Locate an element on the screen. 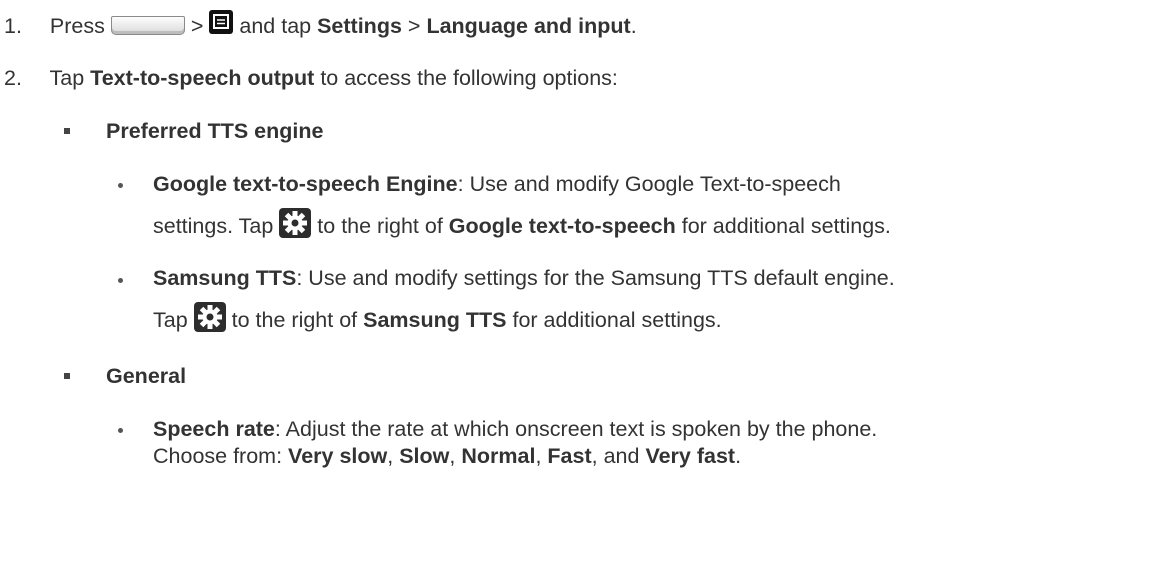 The image size is (1171, 586). section-heading: General is located at coordinates (146, 376).